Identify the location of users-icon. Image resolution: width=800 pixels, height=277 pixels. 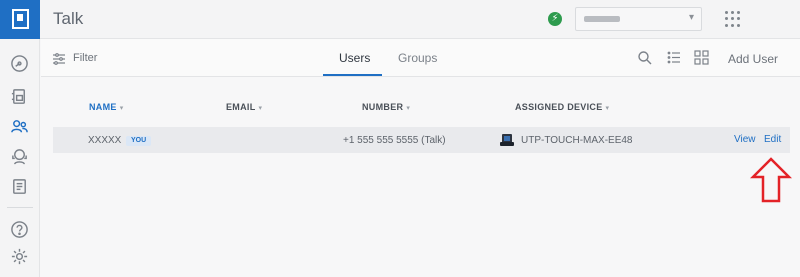
(19, 126).